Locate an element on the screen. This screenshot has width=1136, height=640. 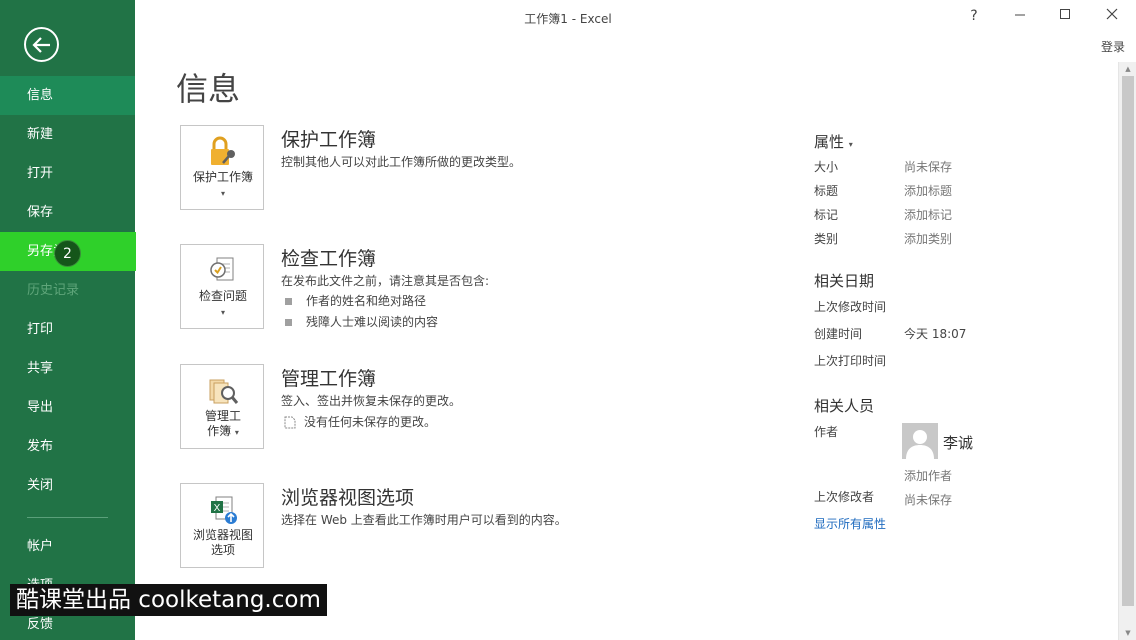
nav-item-history: 历史记录 is located at coordinates (53, 290).